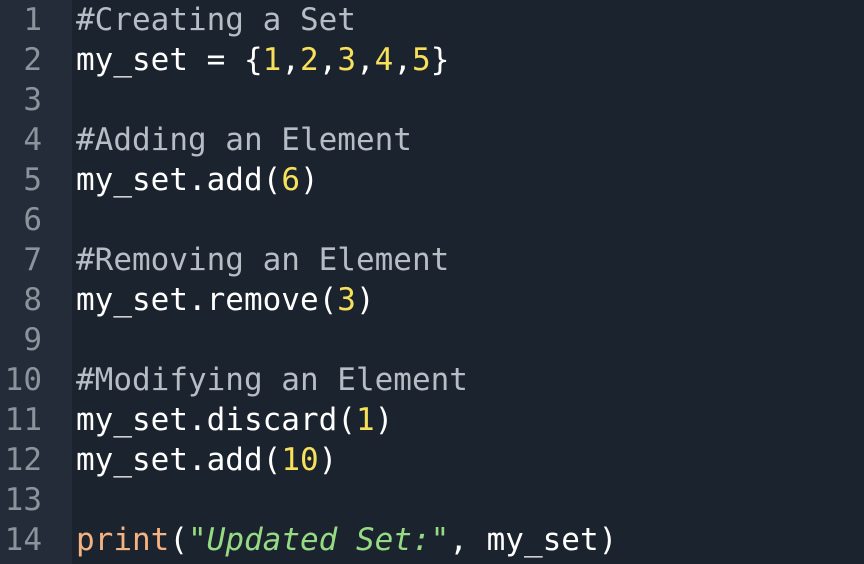  What do you see at coordinates (169, 60) in the screenshot?
I see `code-token-plain: my_set = {` at bounding box center [169, 60].